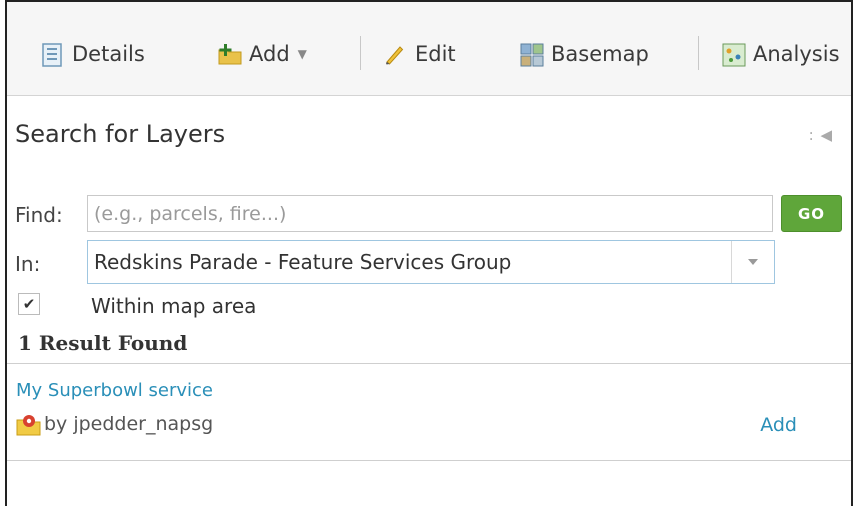 This screenshot has height=506, width=857. What do you see at coordinates (821, 135) in the screenshot?
I see `collapse-panel-icon: : ◀` at bounding box center [821, 135].